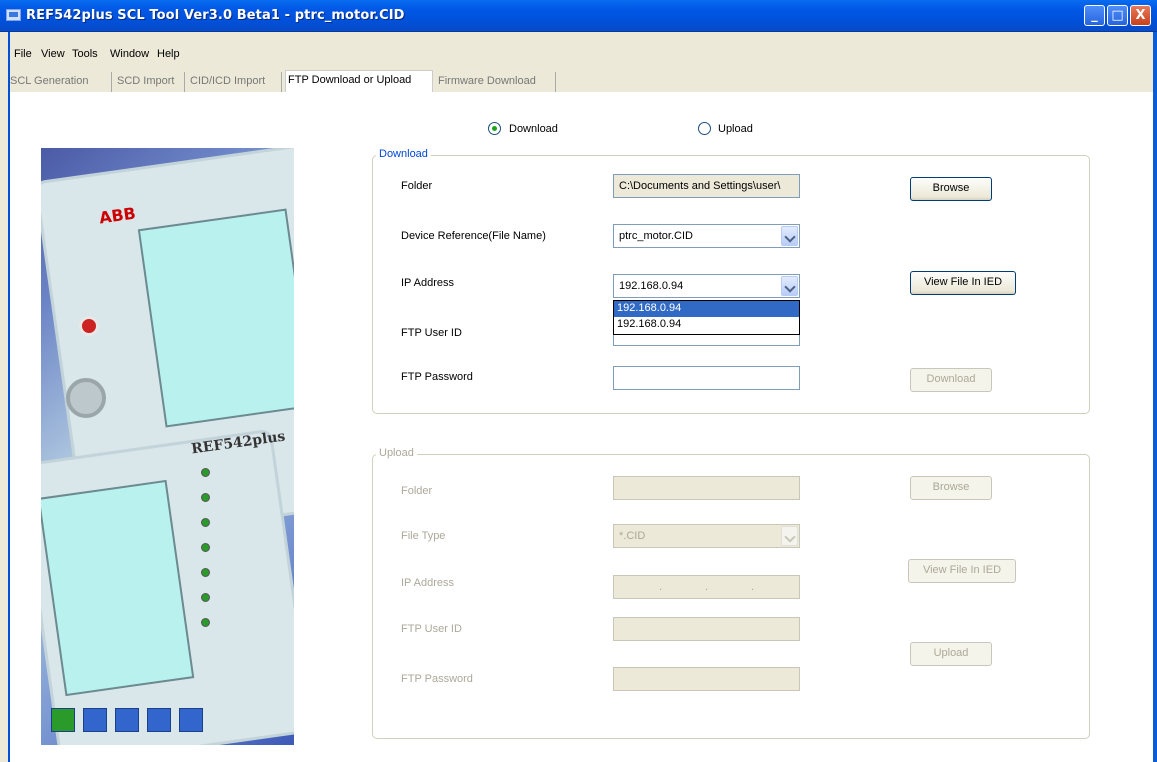 Image resolution: width=1157 pixels, height=762 pixels. What do you see at coordinates (86, 398) in the screenshot?
I see `device-key-switch` at bounding box center [86, 398].